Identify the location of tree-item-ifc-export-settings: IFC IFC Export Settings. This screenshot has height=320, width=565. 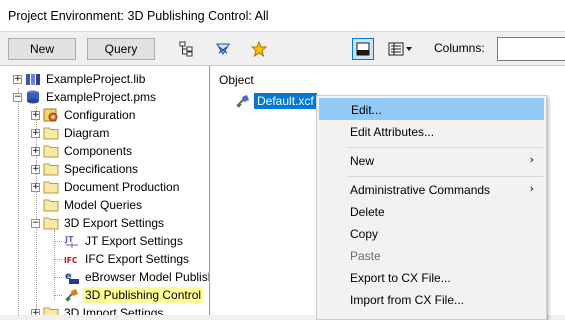
(127, 259).